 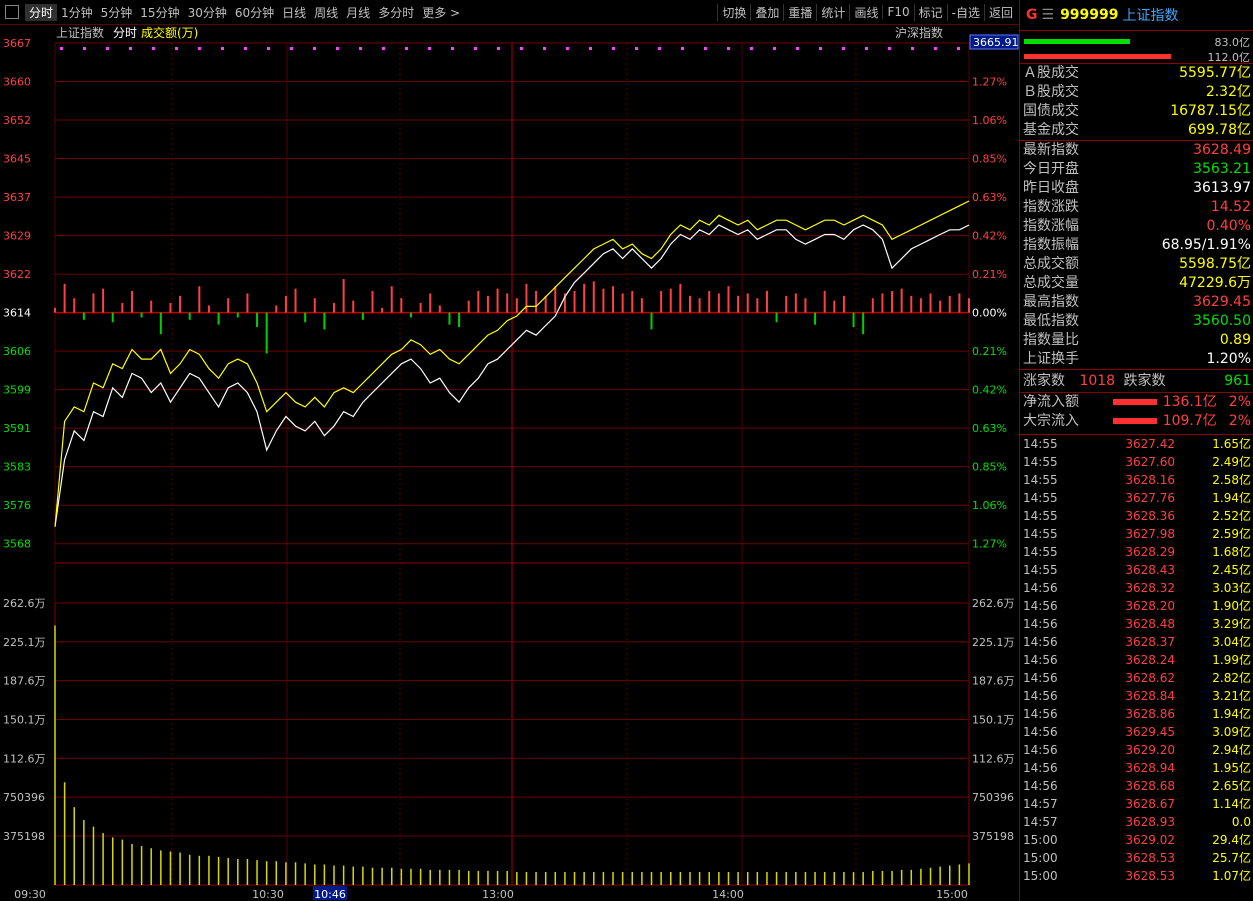 I want to click on stock-name: 上证指数, so click(x=1150, y=16).